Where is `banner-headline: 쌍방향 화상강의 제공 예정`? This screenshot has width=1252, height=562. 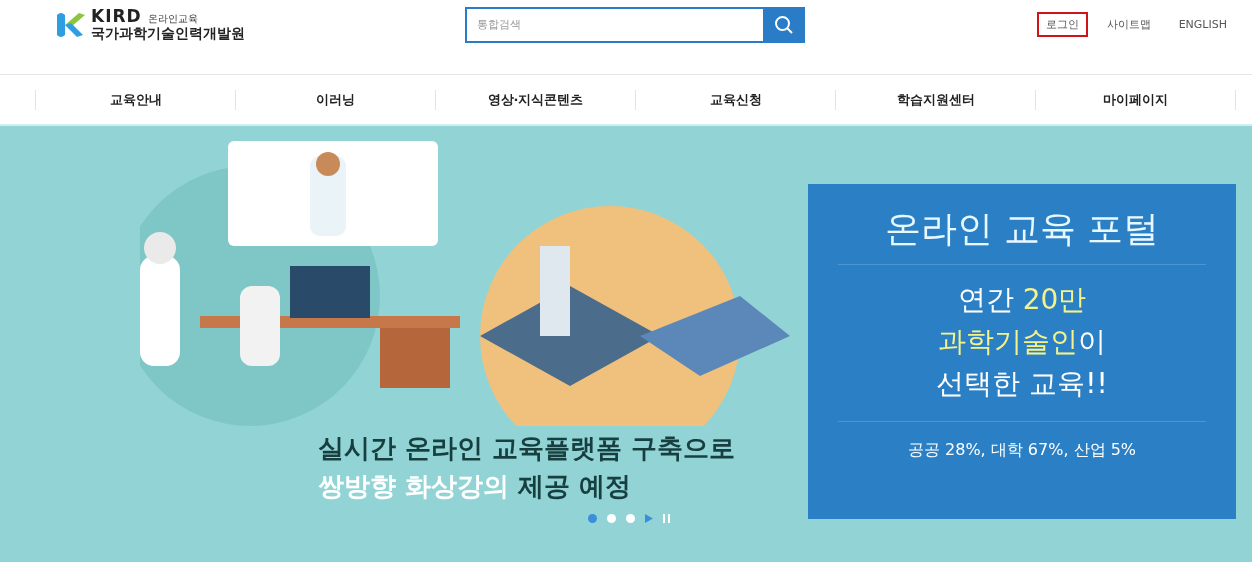 banner-headline: 쌍방향 화상강의 제공 예정 is located at coordinates (475, 486).